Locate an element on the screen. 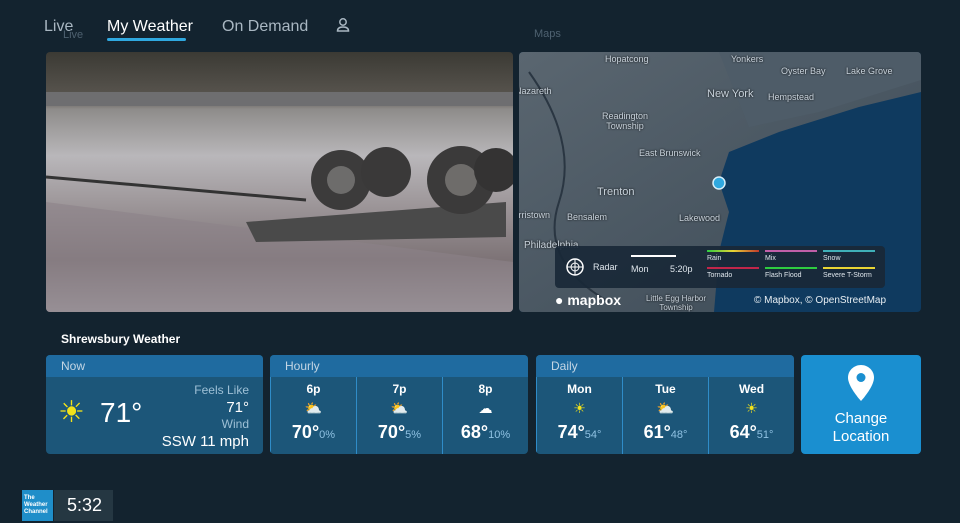 The height and width of the screenshot is (523, 960). mapbox-brand: mapbox is located at coordinates (594, 300).